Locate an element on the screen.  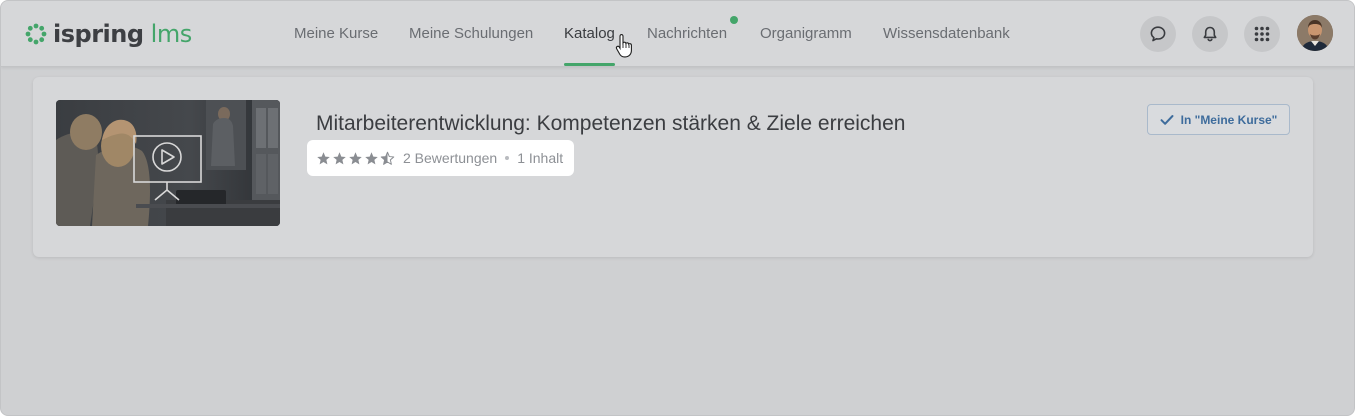
nav-wissensdatenbank: Wissensdatenbank is located at coordinates (946, 34).